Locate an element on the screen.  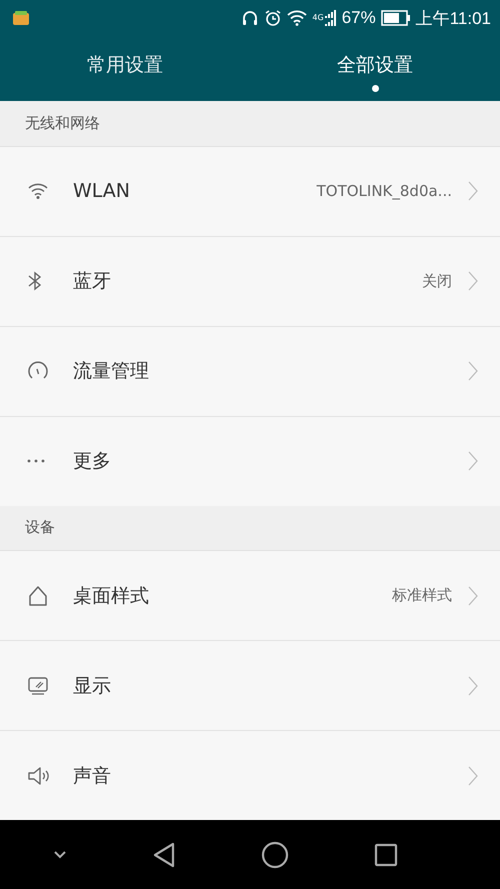
section-header: 无线和网络 is located at coordinates (250, 124).